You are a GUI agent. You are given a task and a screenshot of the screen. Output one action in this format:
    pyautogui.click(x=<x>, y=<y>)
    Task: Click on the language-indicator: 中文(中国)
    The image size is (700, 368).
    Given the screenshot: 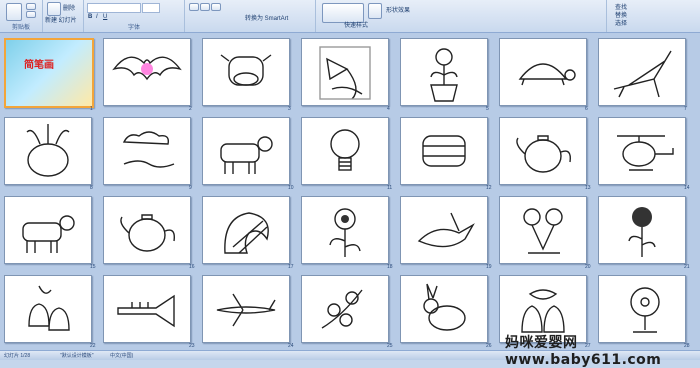 What is the action you would take?
    pyautogui.click(x=122, y=356)
    